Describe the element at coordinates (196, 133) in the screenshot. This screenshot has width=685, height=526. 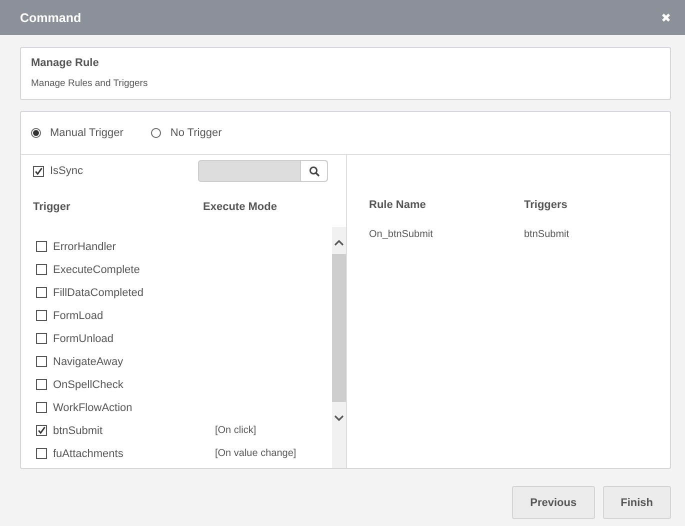
I see `radio-label: No Trigger` at that location.